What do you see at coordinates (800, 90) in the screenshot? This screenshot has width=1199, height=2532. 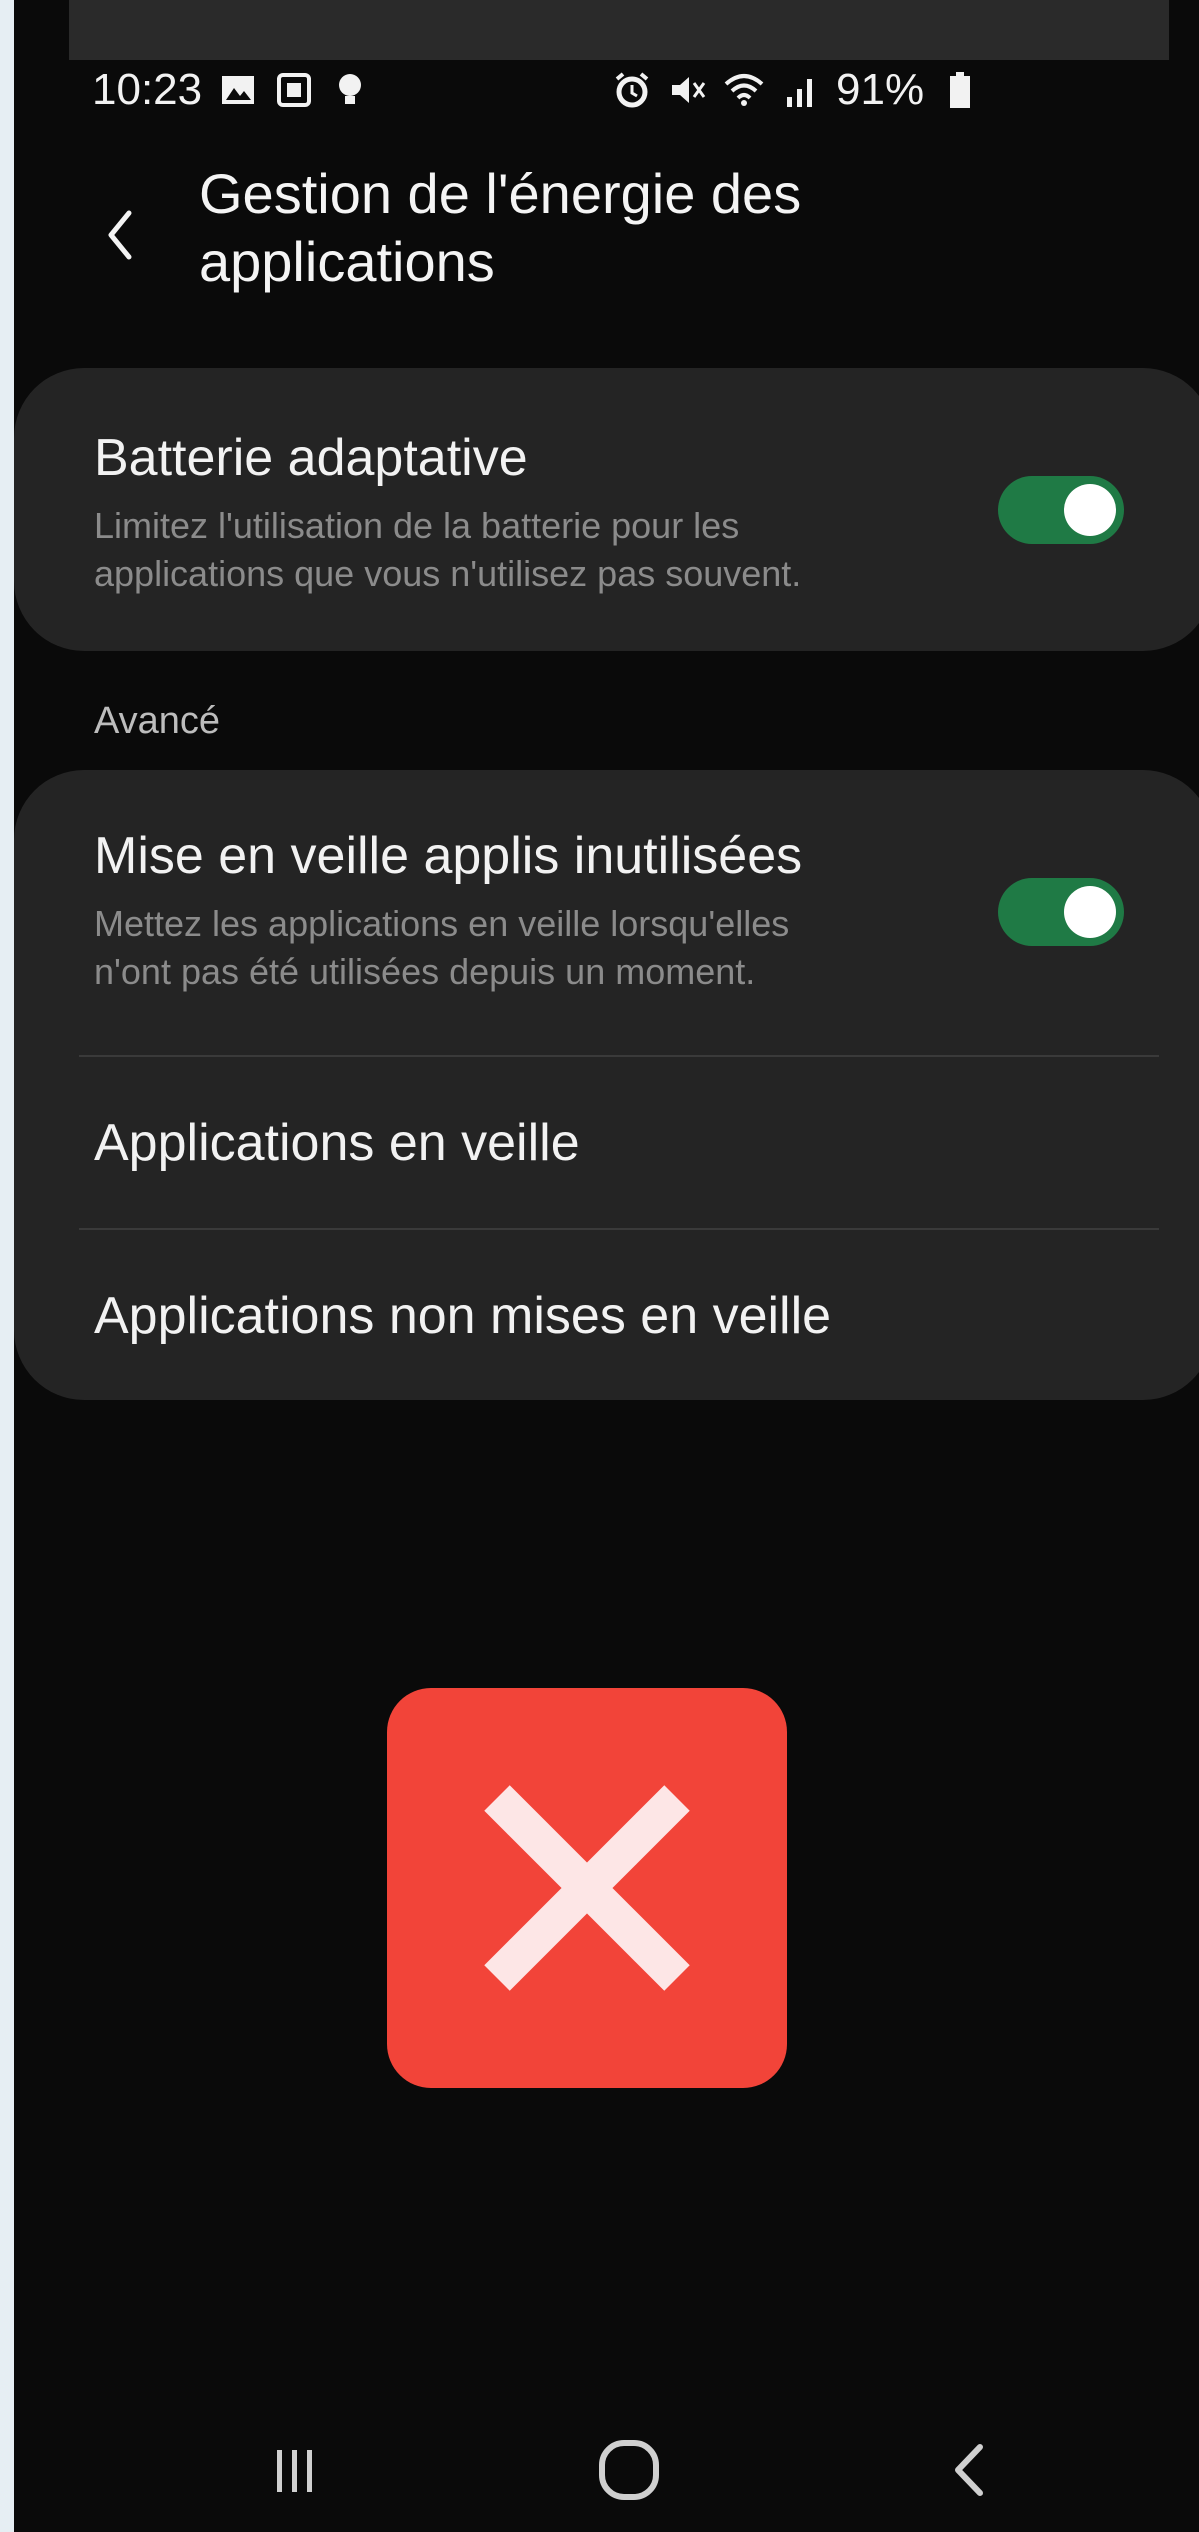 I see `signal-icon` at bounding box center [800, 90].